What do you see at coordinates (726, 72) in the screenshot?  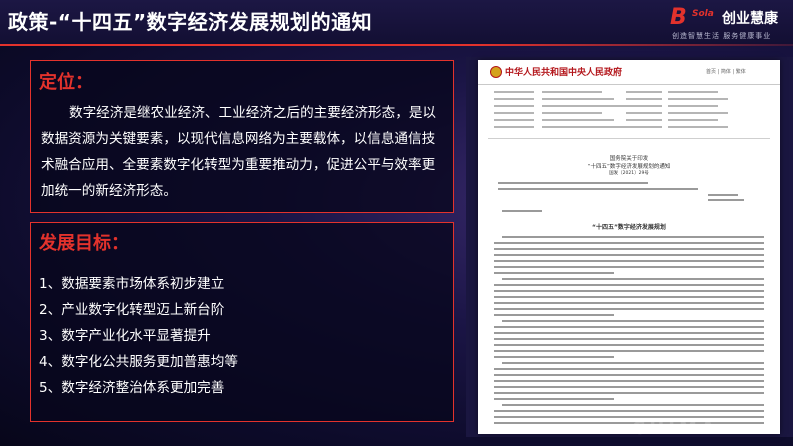 I see `document-nav: 首页 | 简体 | 繁体` at bounding box center [726, 72].